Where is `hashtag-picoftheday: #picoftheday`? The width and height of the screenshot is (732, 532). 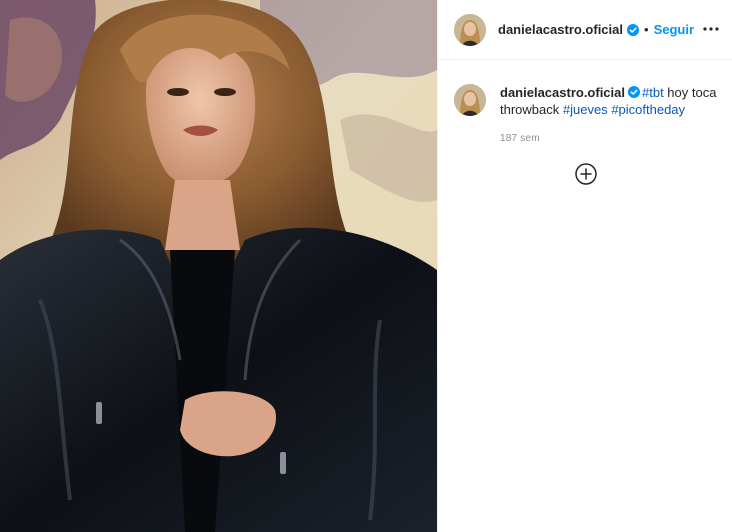
hashtag-picoftheday: #picoftheday is located at coordinates (648, 109).